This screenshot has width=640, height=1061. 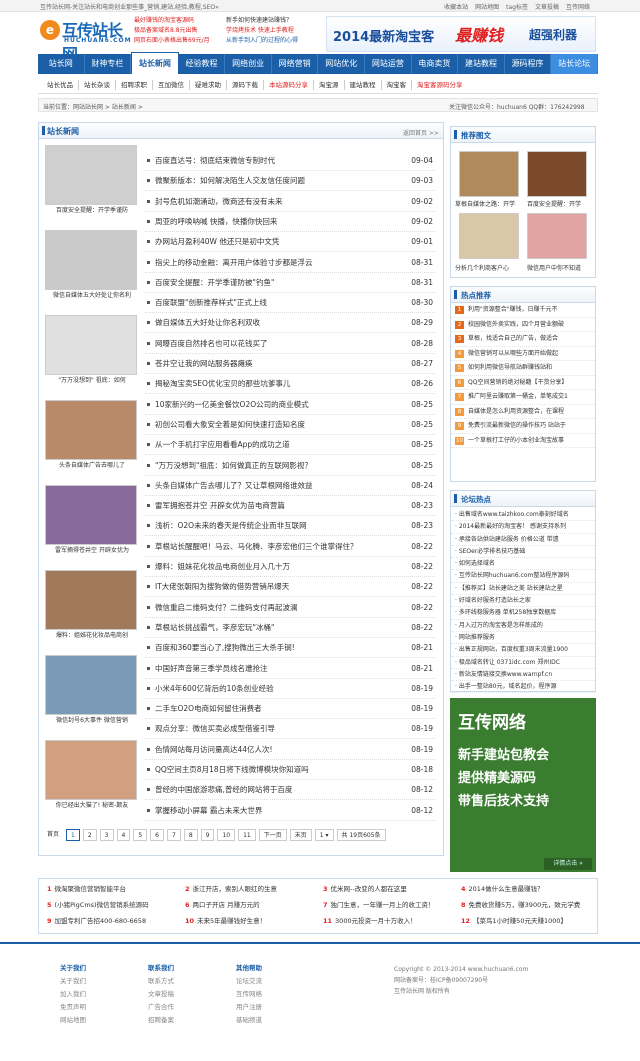 I want to click on text-ad-item: 11 3000元投资一月十万收入！, so click(x=370, y=921).